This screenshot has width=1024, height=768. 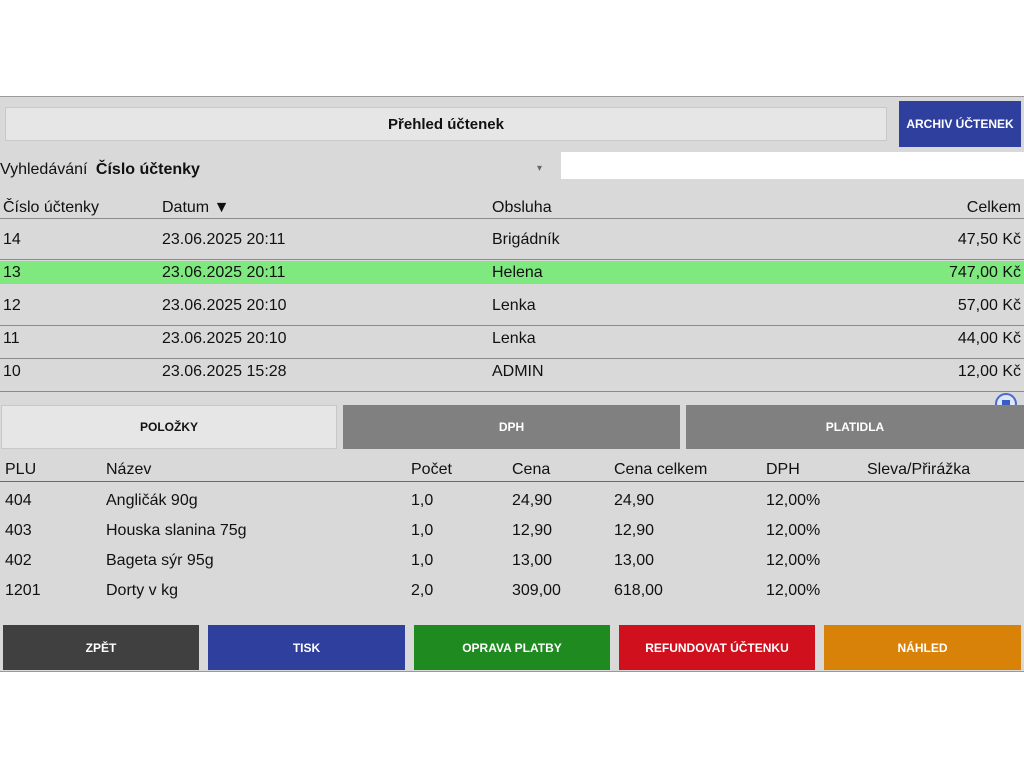 I want to click on col-header-vat: DPH, so click(x=783, y=469).